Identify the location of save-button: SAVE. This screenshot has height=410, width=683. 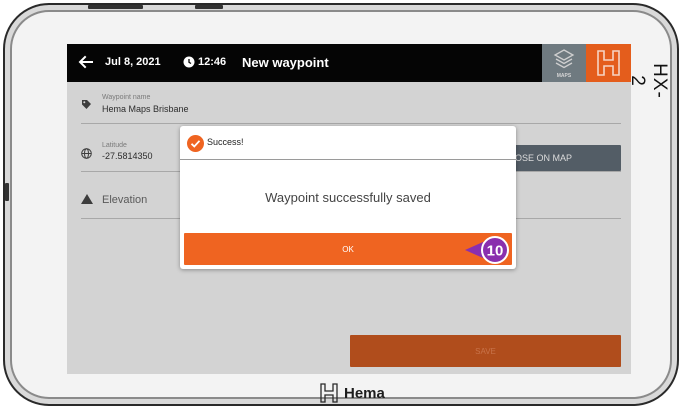
(485, 351).